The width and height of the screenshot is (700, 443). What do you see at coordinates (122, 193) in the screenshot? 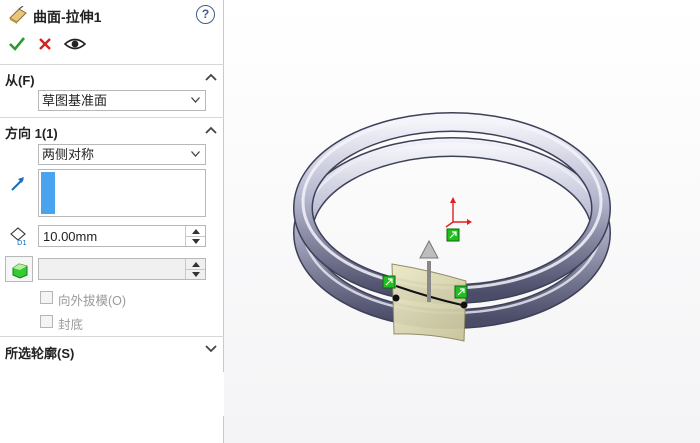
I see `direction-reference-selection-box` at bounding box center [122, 193].